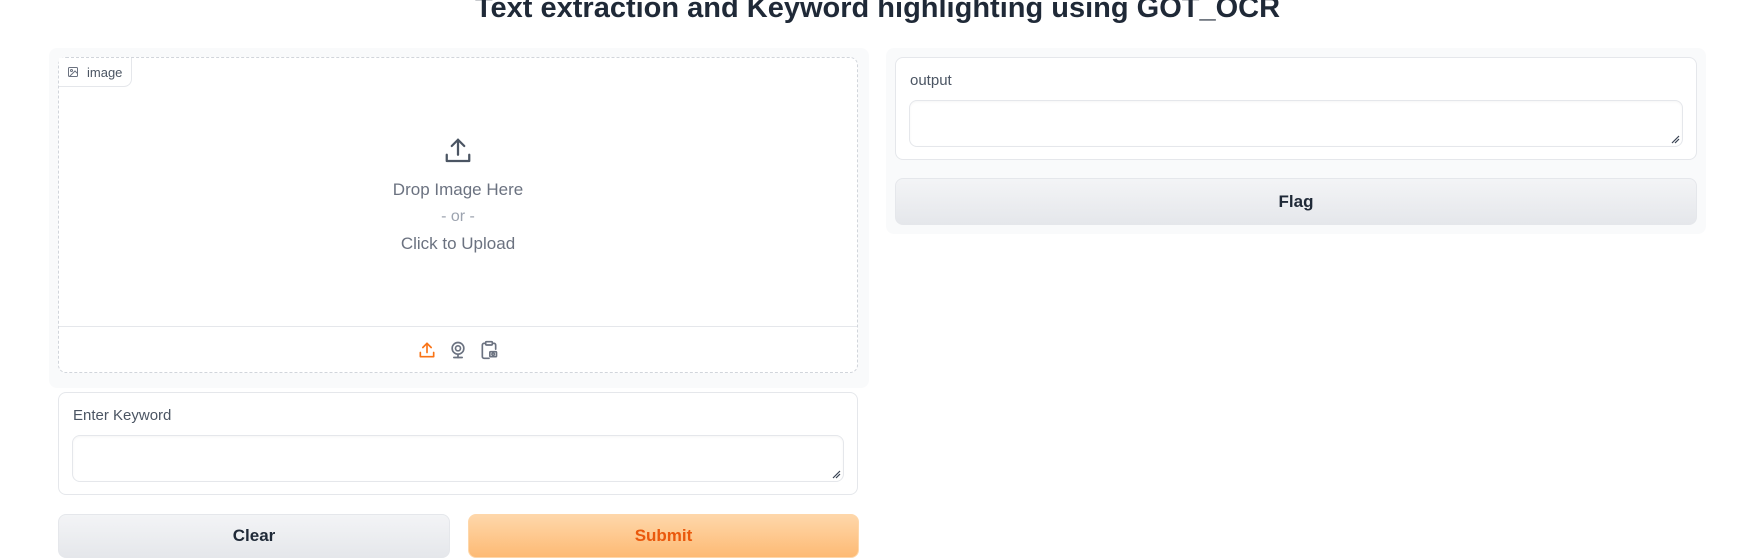 This screenshot has height=558, width=1755. What do you see at coordinates (931, 80) in the screenshot?
I see `output-label: output` at bounding box center [931, 80].